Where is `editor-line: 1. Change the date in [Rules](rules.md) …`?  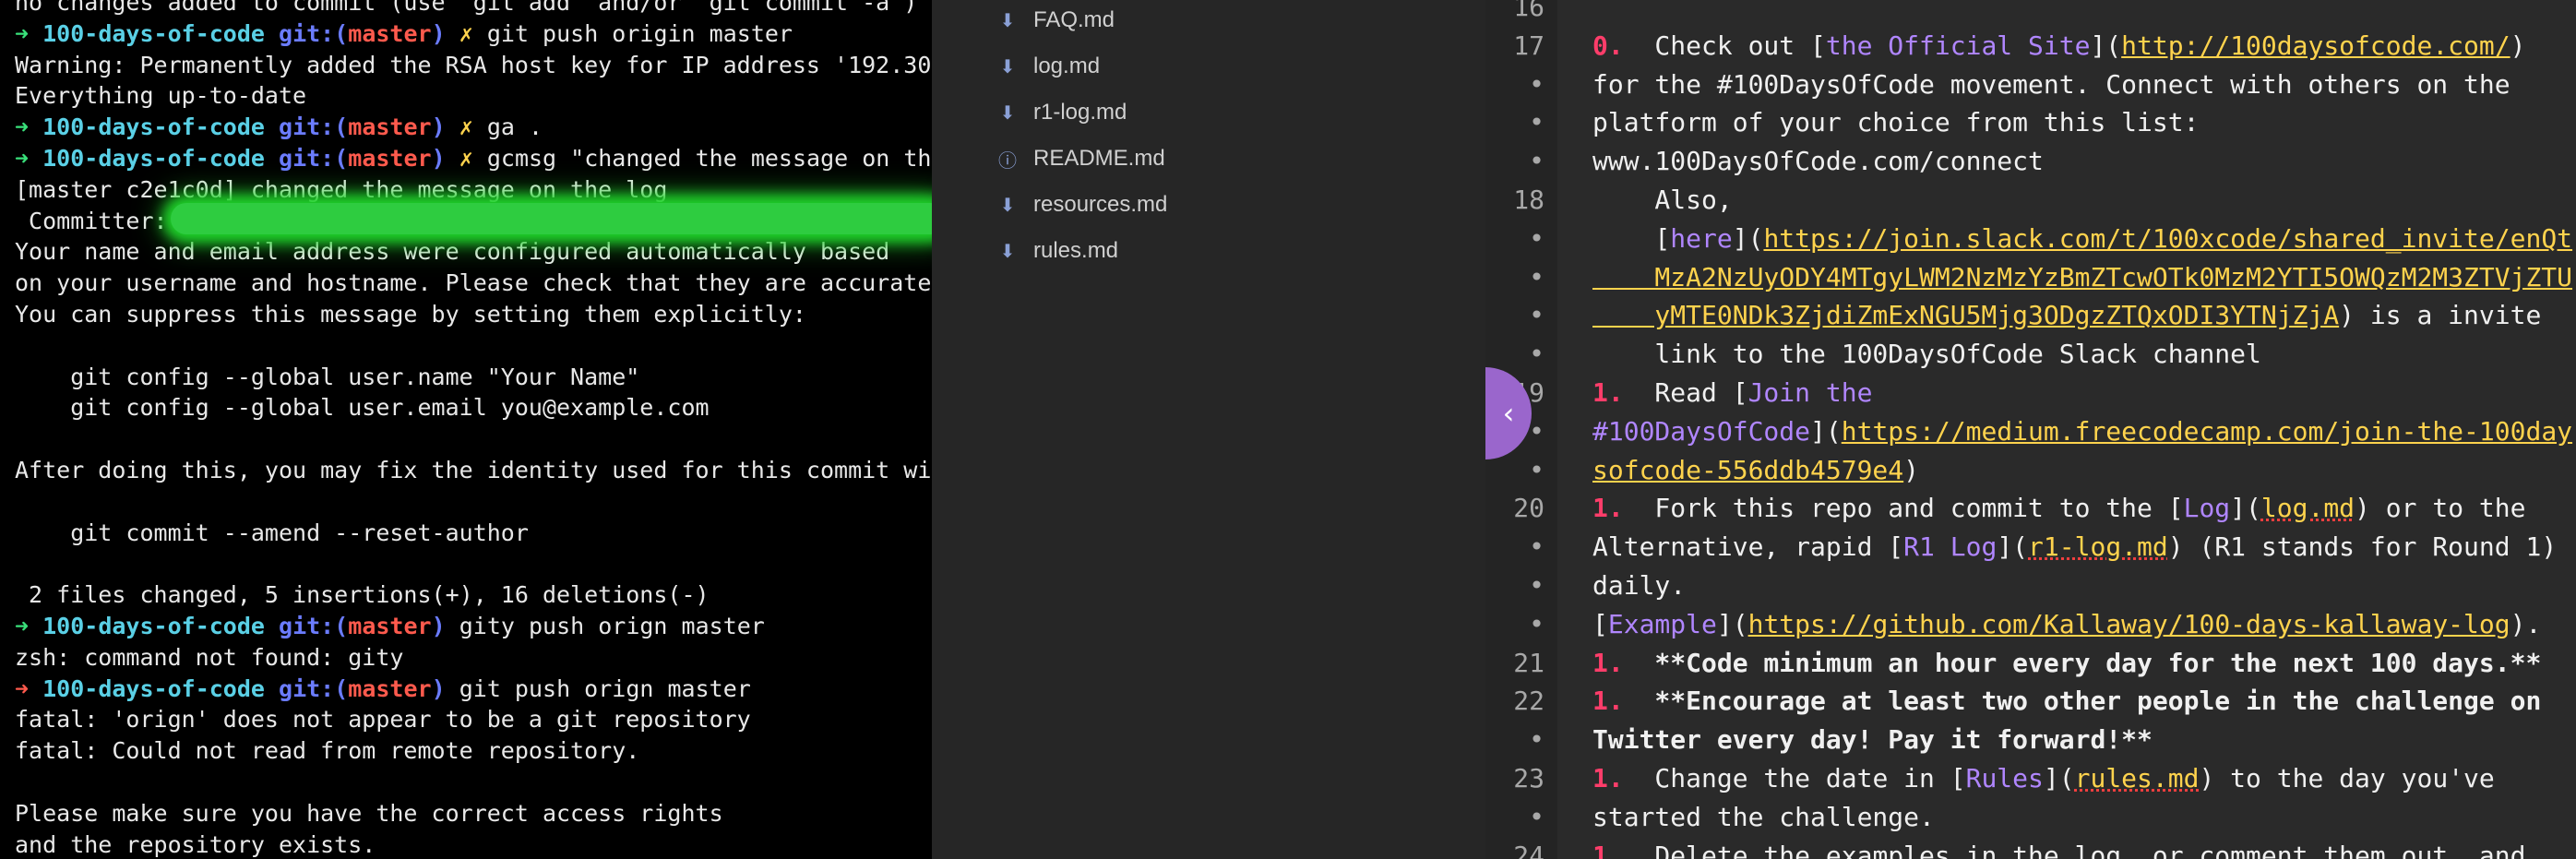
editor-line: 1. Change the date in [Rules](rules.md) … is located at coordinates (2043, 778).